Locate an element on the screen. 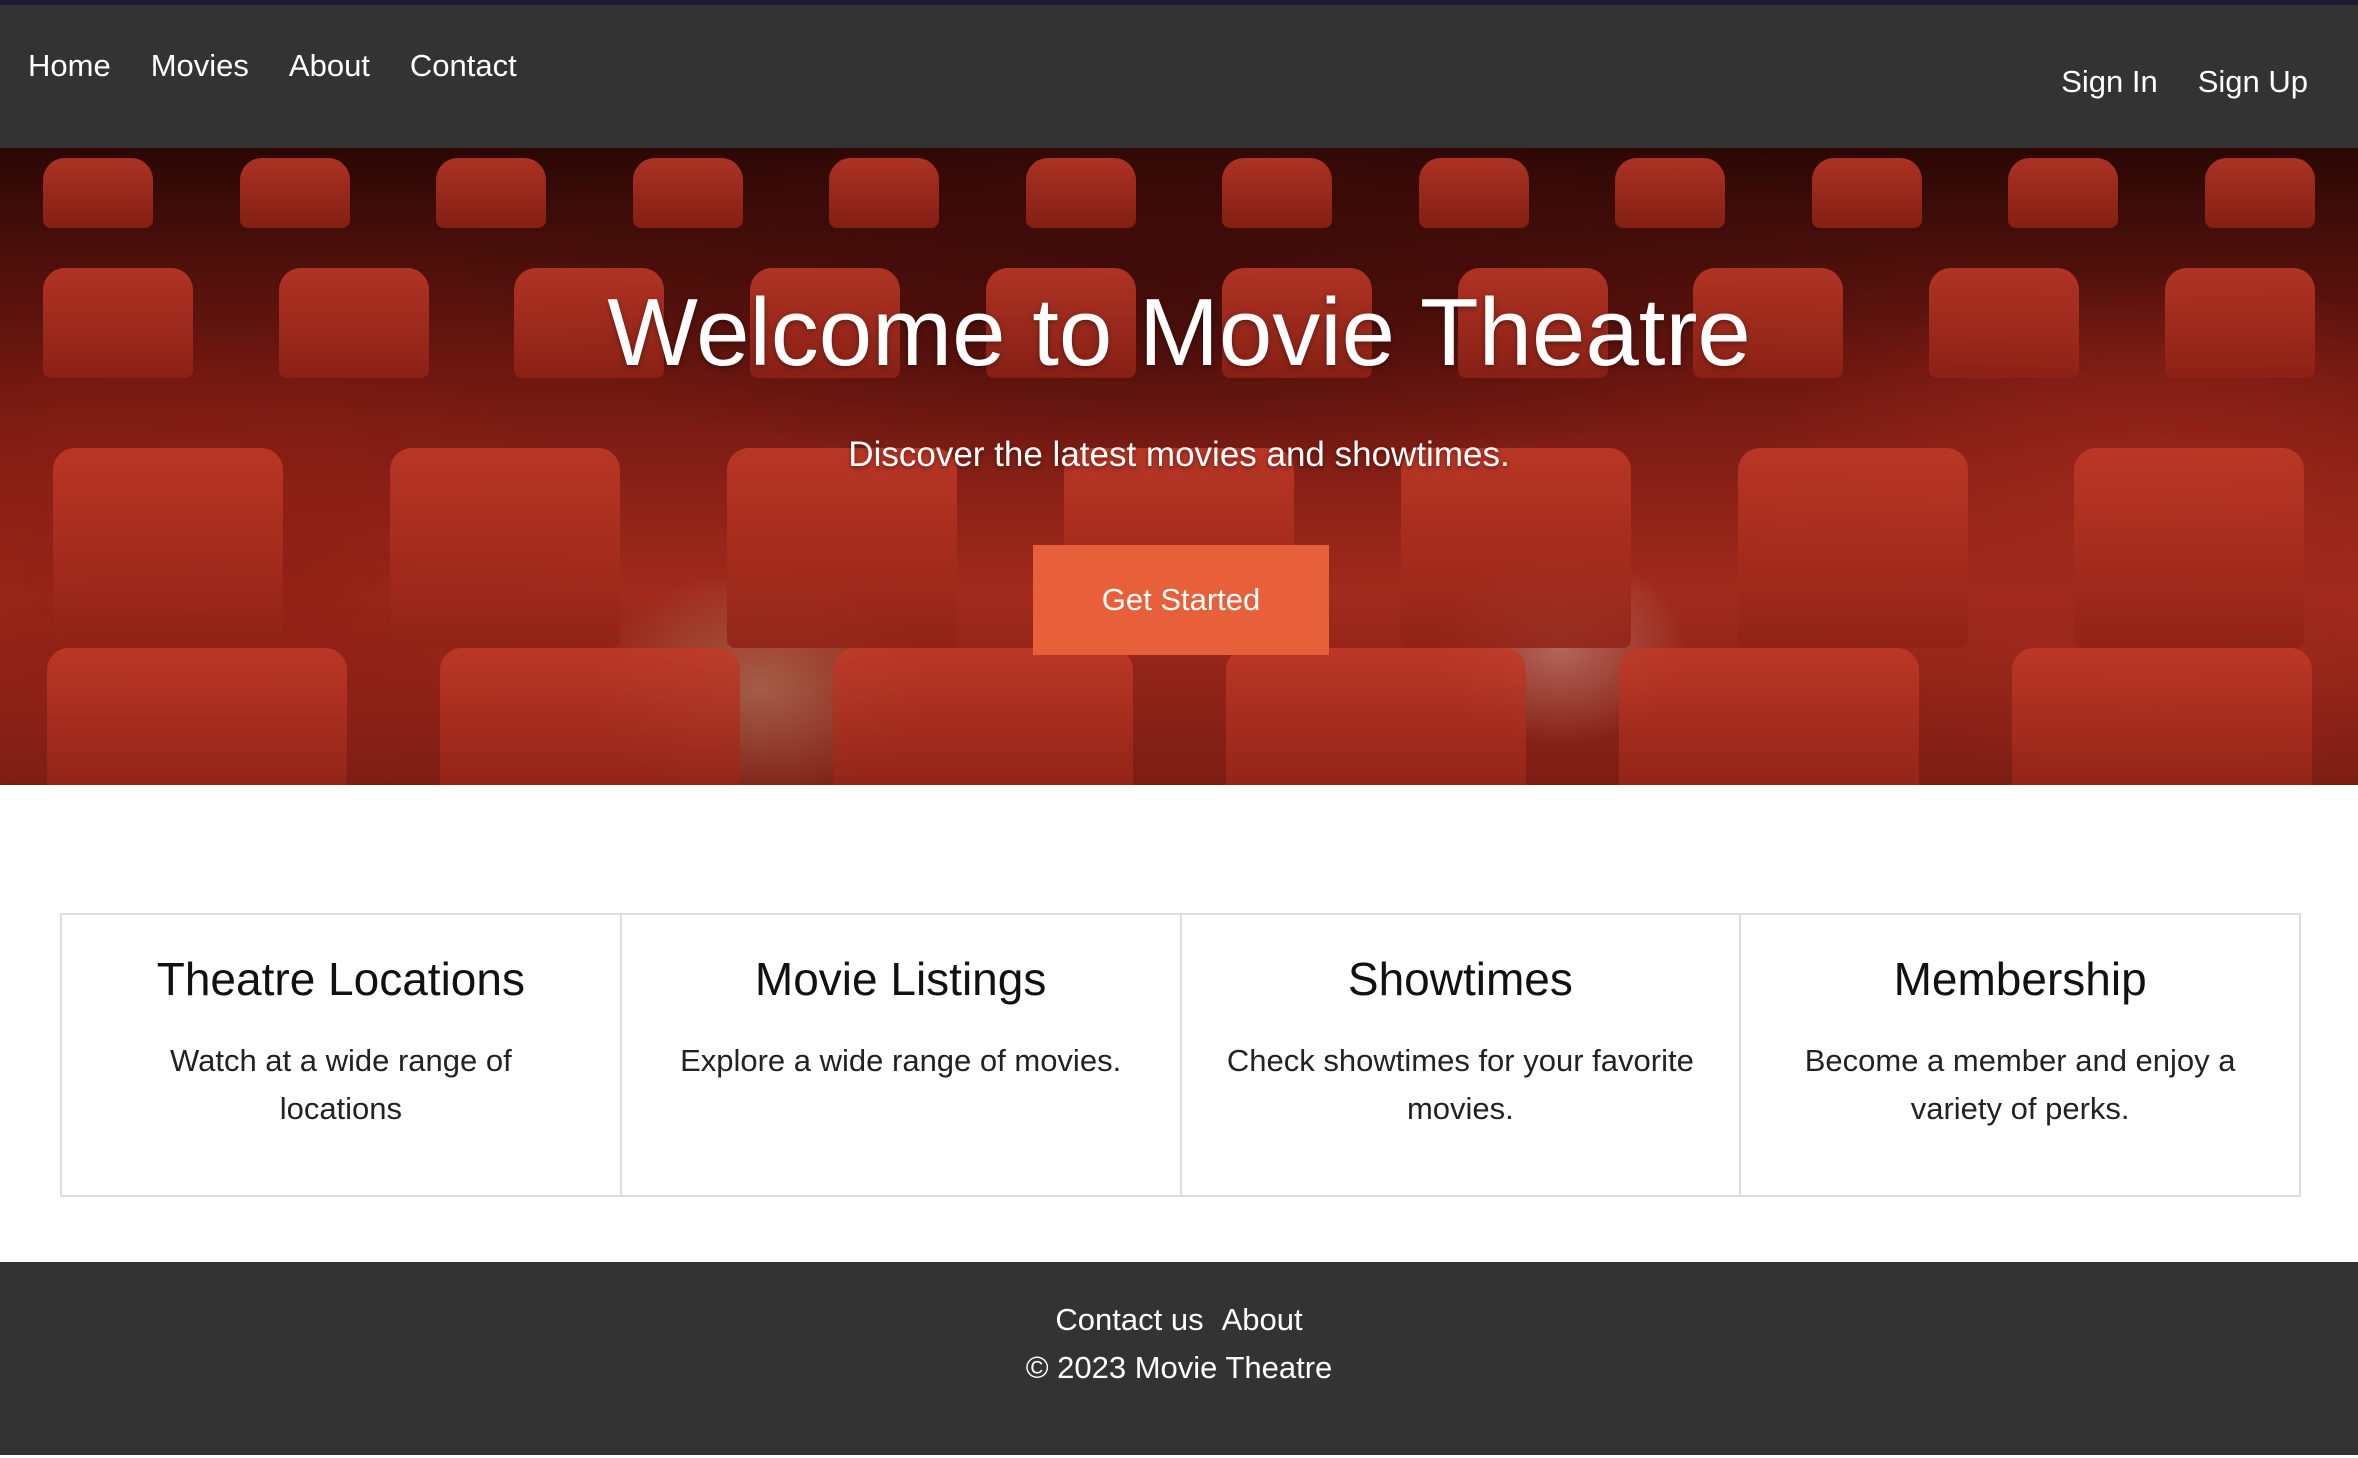 Image resolution: width=2358 pixels, height=1458 pixels. feature-card-title: Movie Listings is located at coordinates (900, 979).